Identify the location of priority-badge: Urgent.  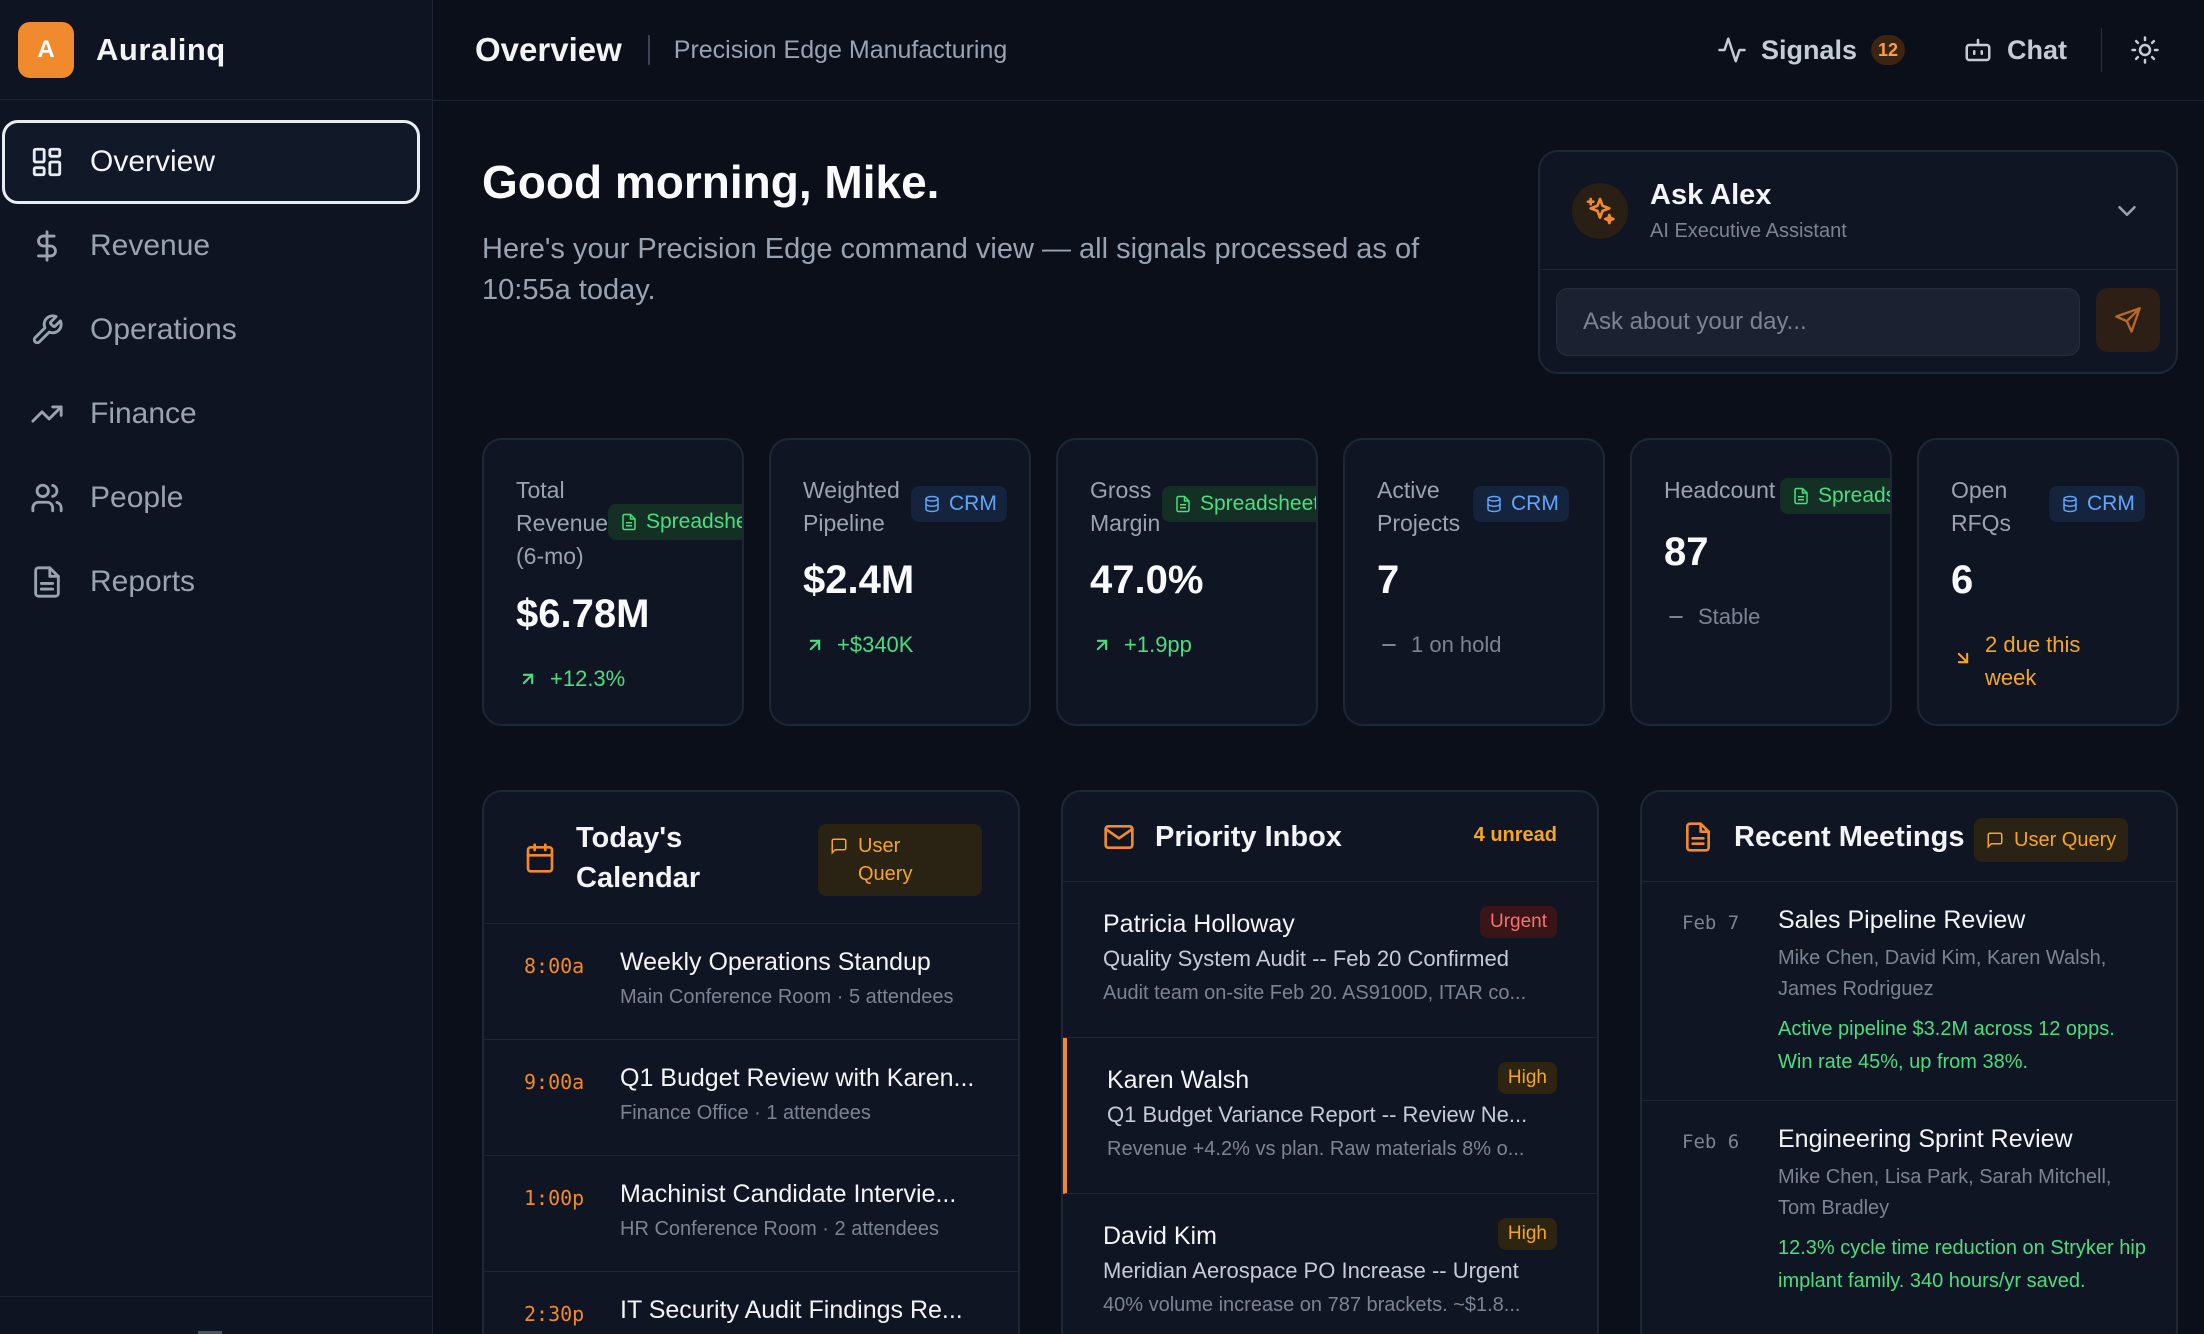
(1518, 922).